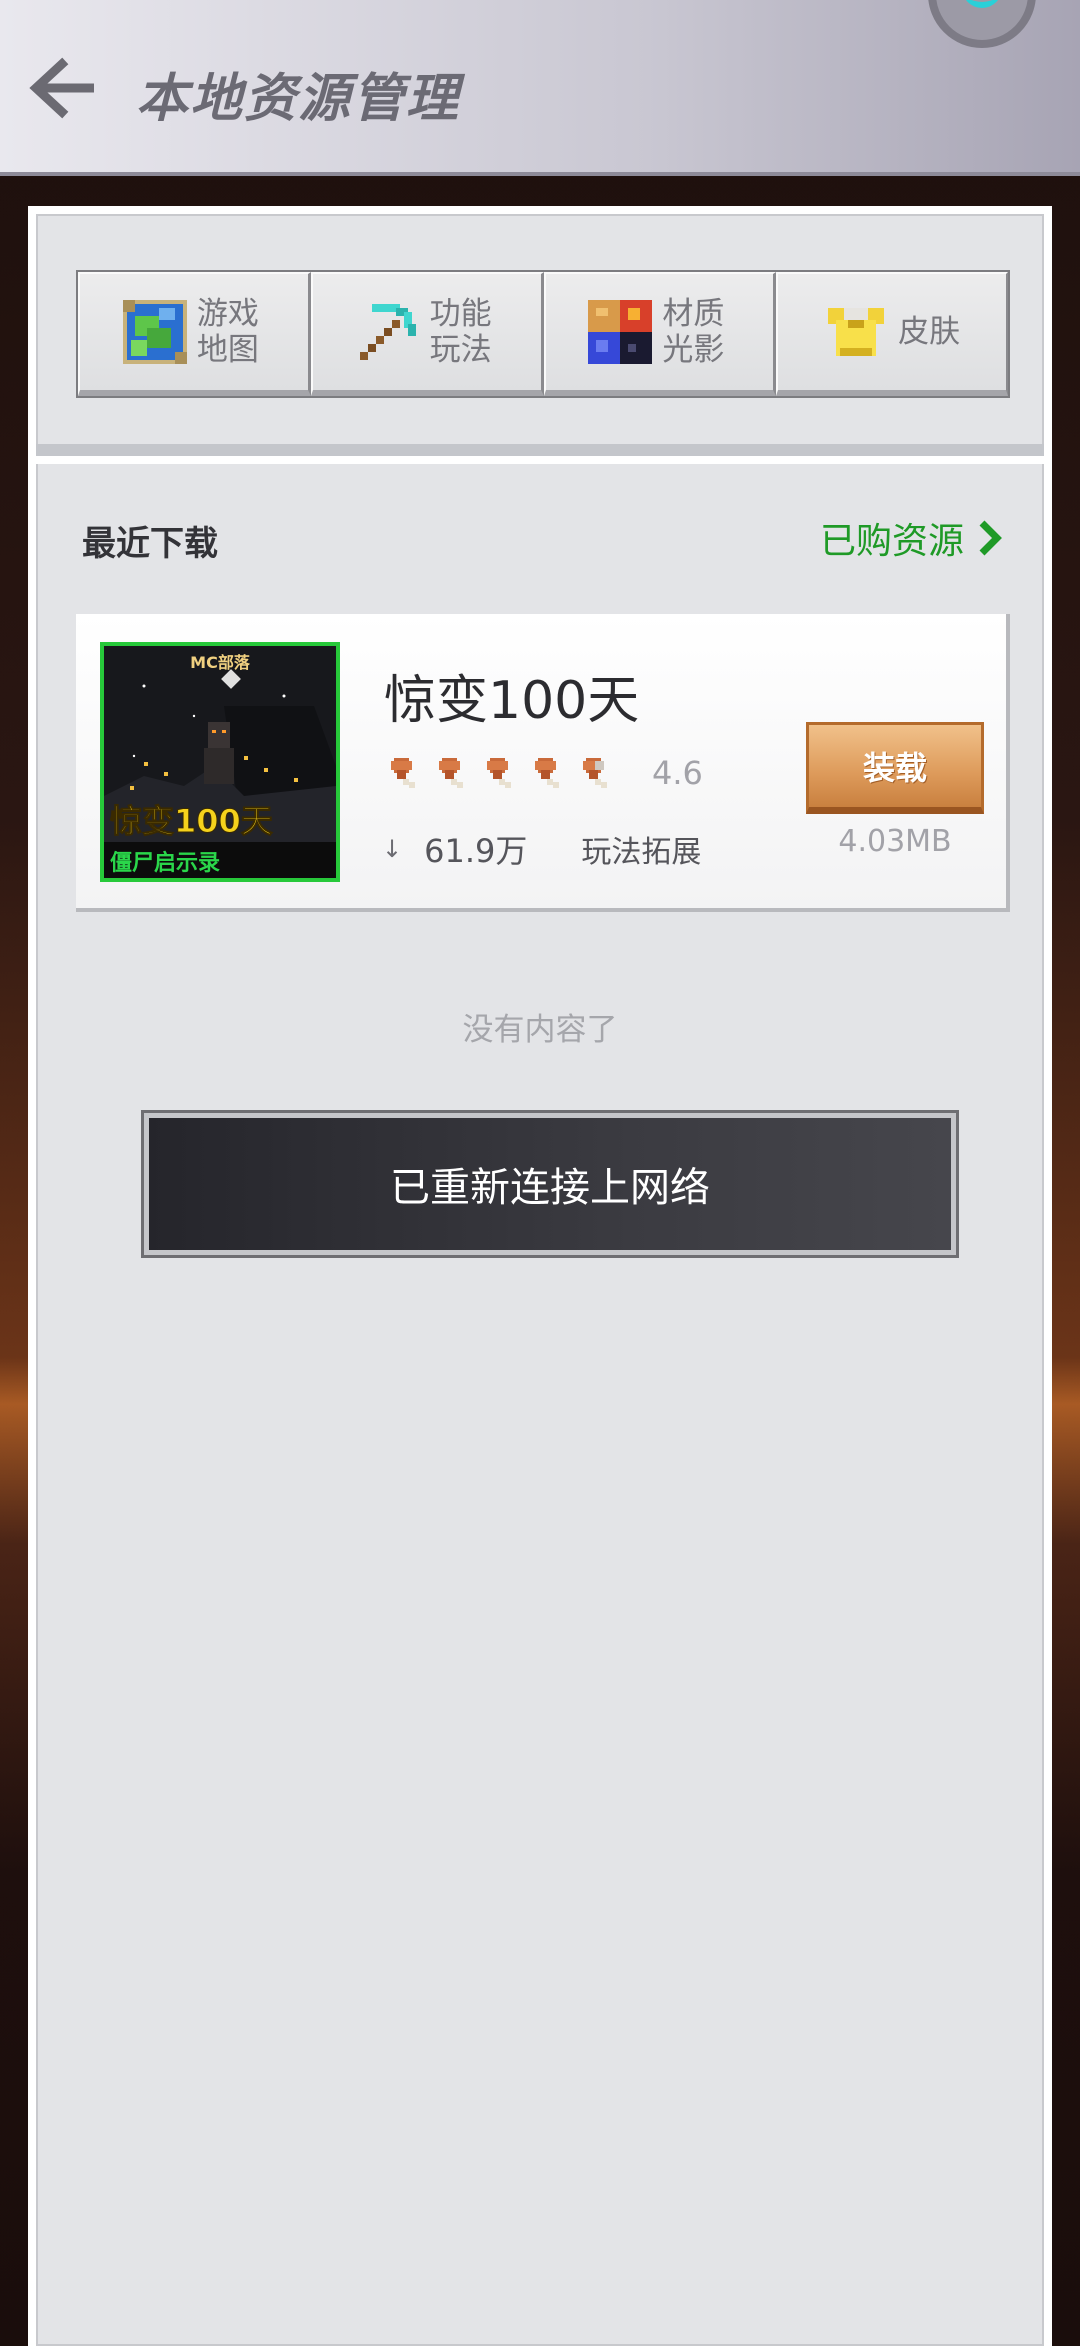  I want to click on thumb-subtitle: 僵尸启示录, so click(165, 863).